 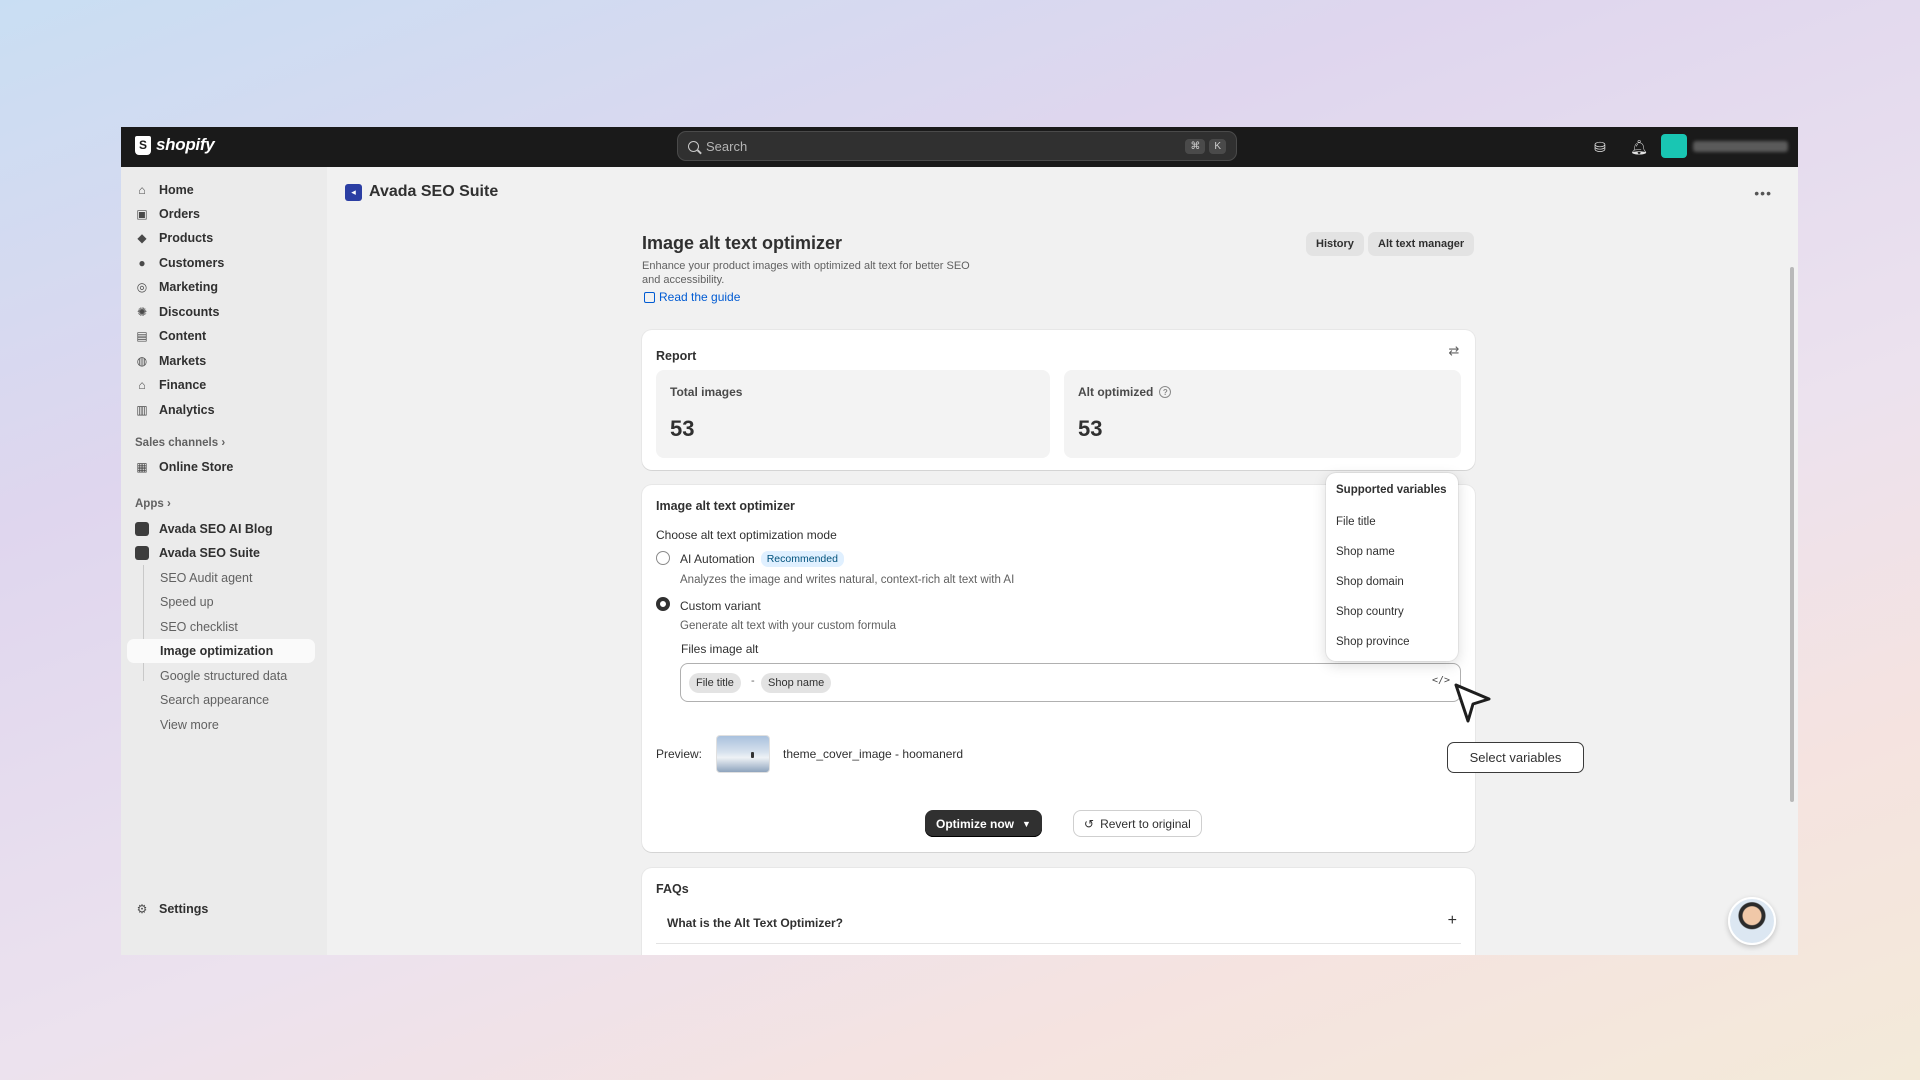 What do you see at coordinates (142, 214) in the screenshot?
I see `inbox-icon: ▣` at bounding box center [142, 214].